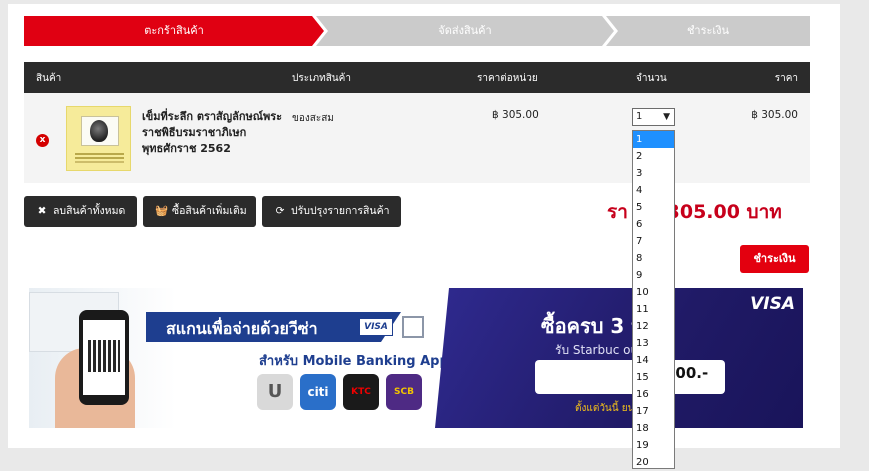 Image resolution: width=869 pixels, height=471 pixels. Describe the element at coordinates (639, 116) in the screenshot. I see `quantity-value: 1` at that location.